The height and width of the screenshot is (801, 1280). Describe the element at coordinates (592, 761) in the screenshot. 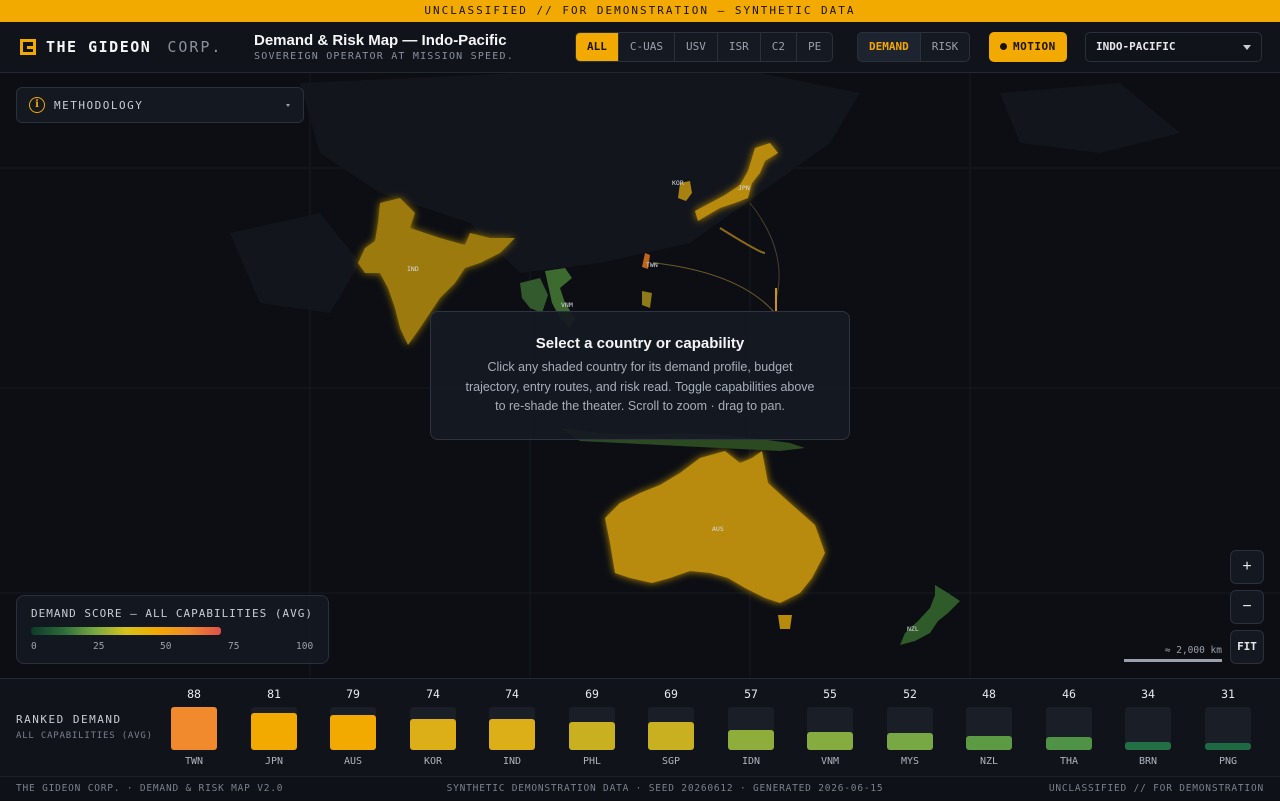

I see `ranked-country-code: PHL` at that location.